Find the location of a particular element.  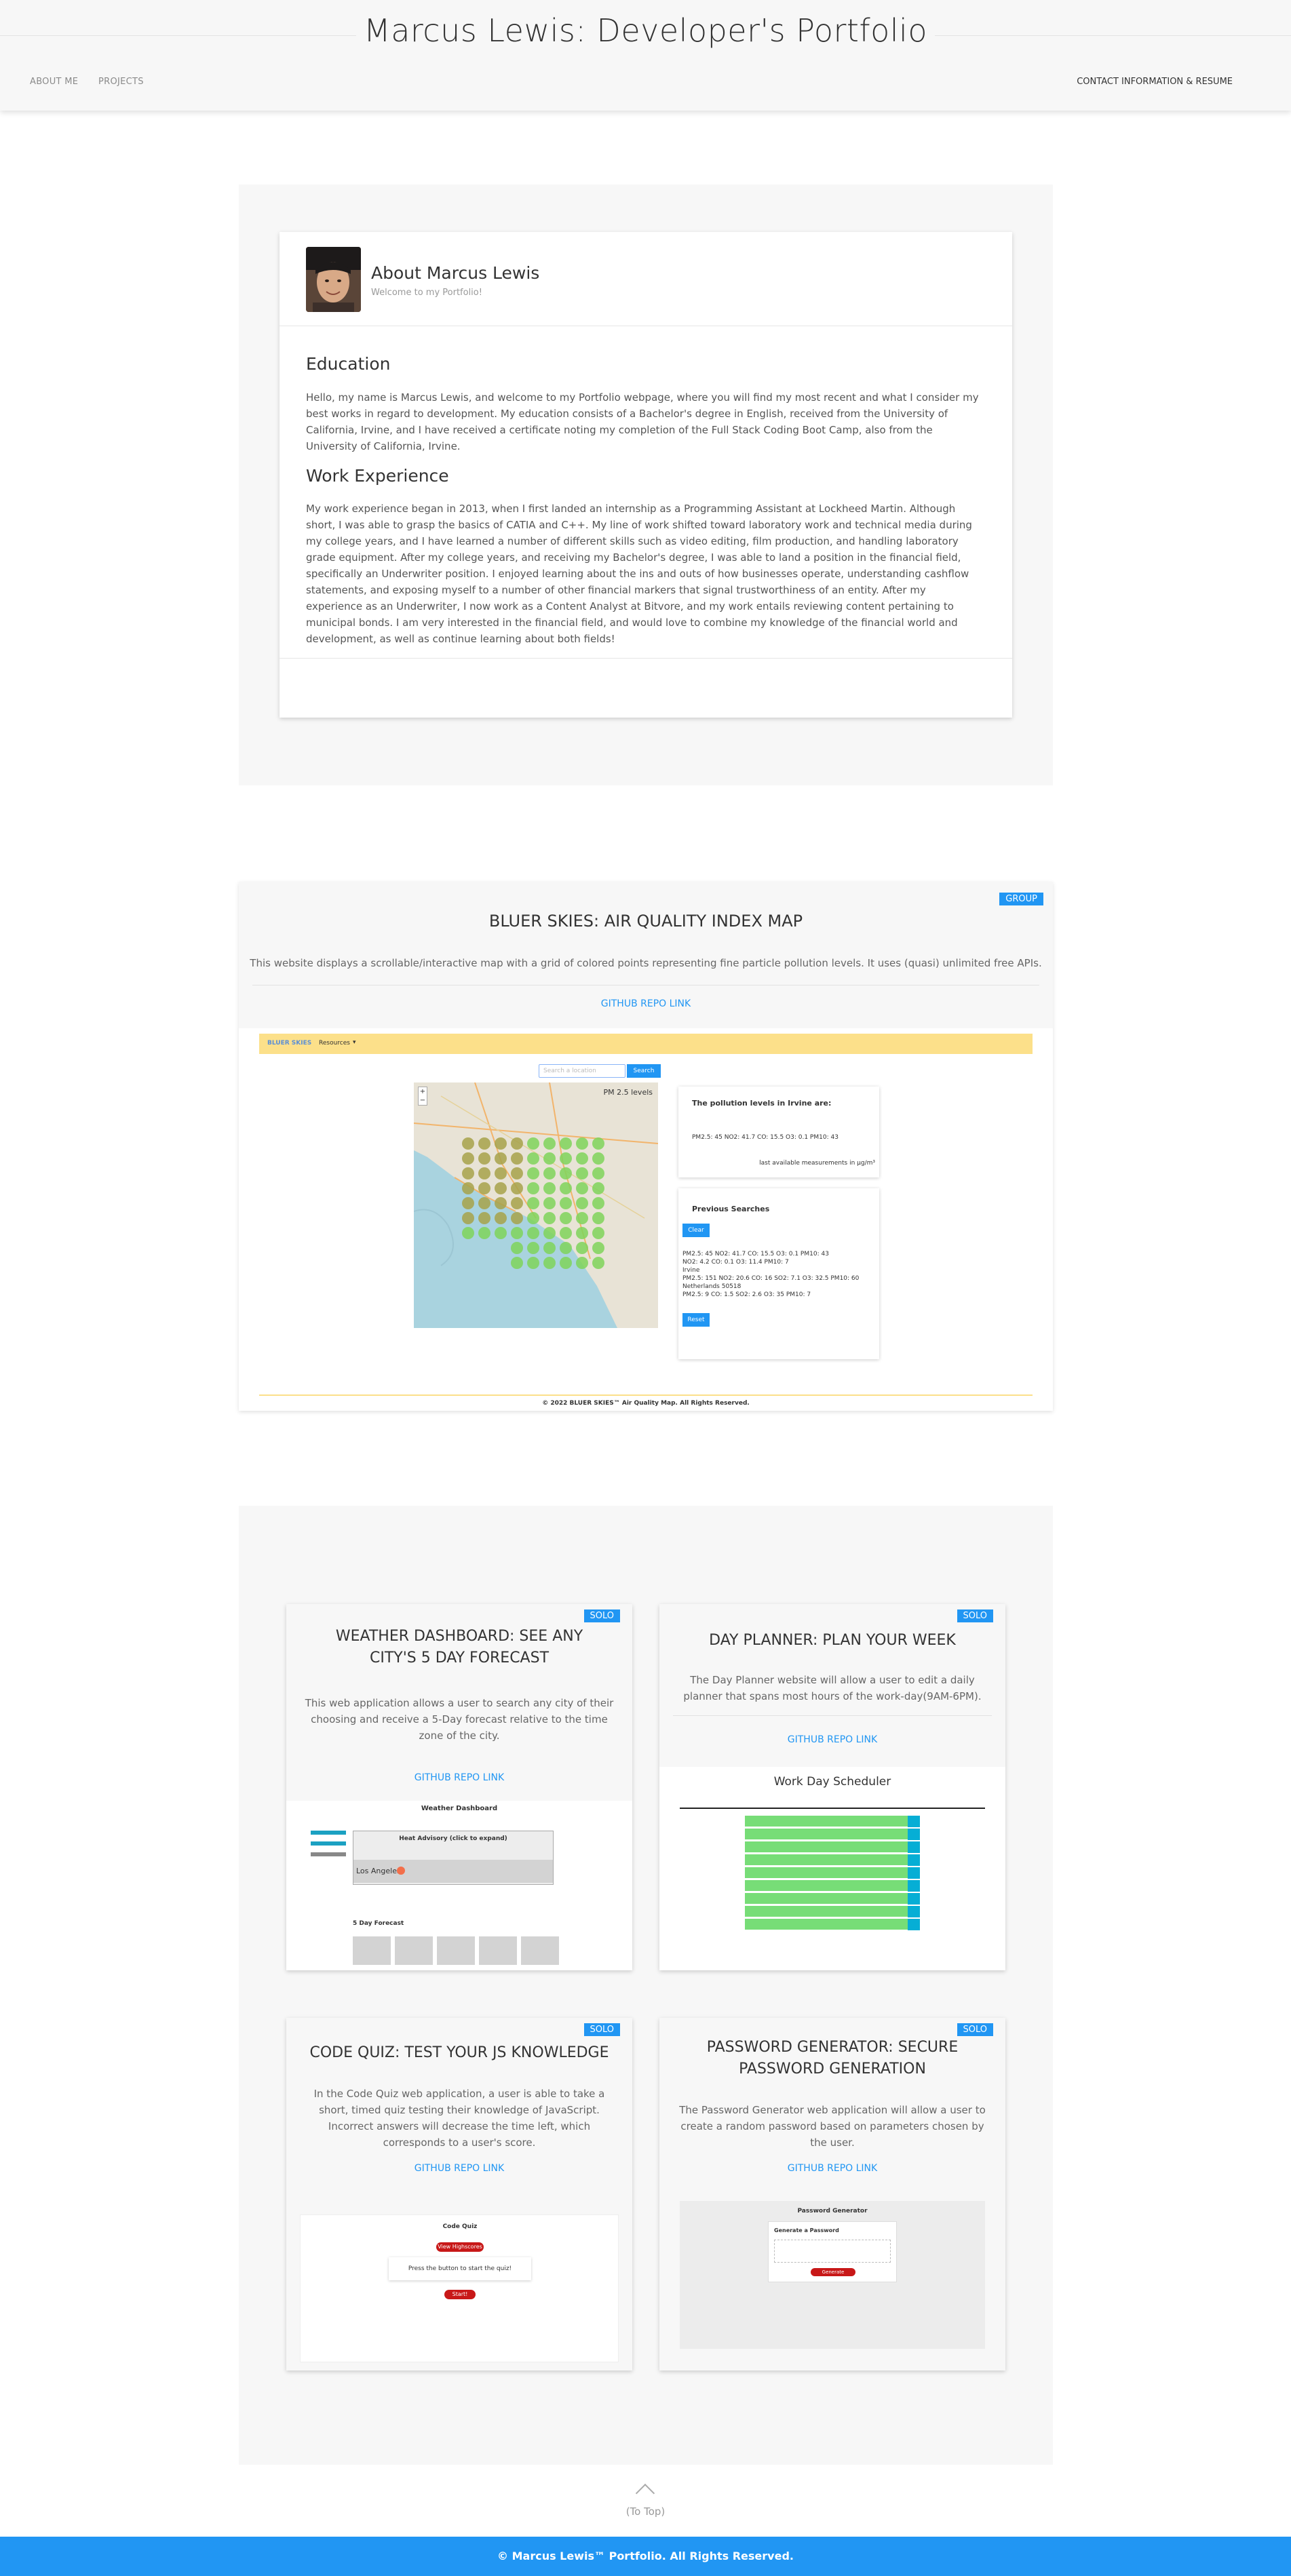

shot-levels-title: The pollution levels in Irvine are: is located at coordinates (762, 1103).